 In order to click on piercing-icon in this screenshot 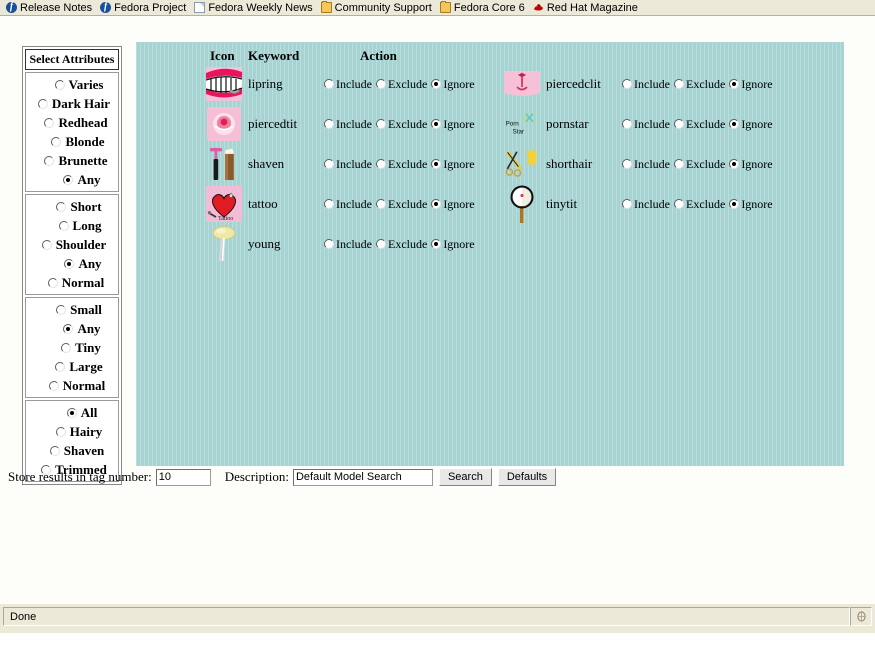, I will do `click(522, 84)`.